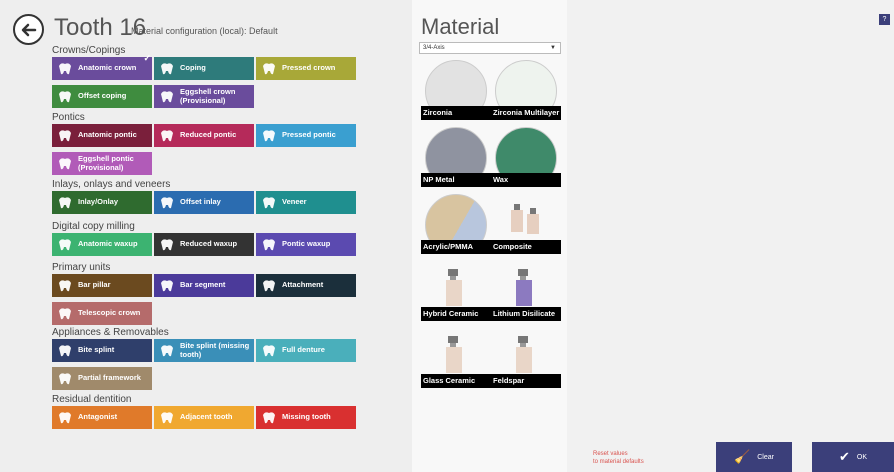  I want to click on bar-segment-icon, so click(167, 285).